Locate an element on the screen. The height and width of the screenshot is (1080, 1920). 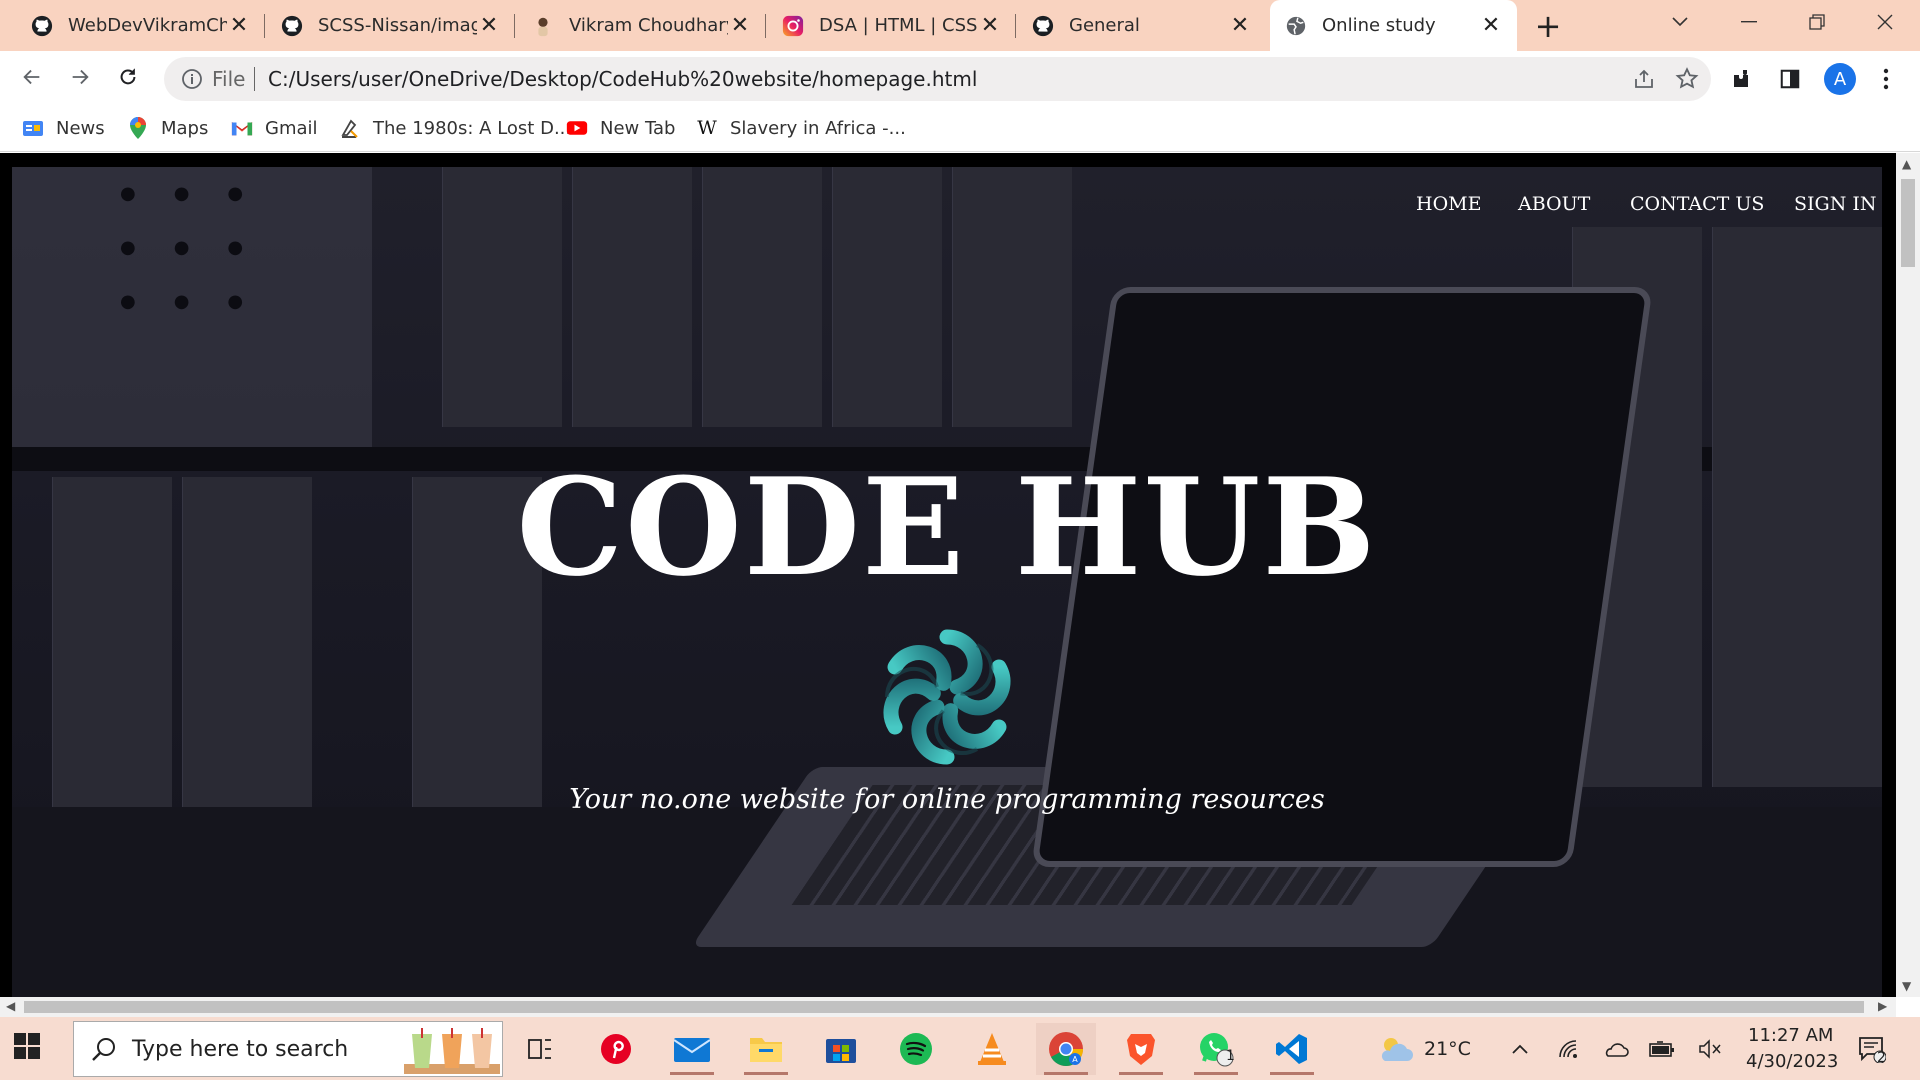
tab-title: Vikram Choudhary is located at coordinates (648, 25).